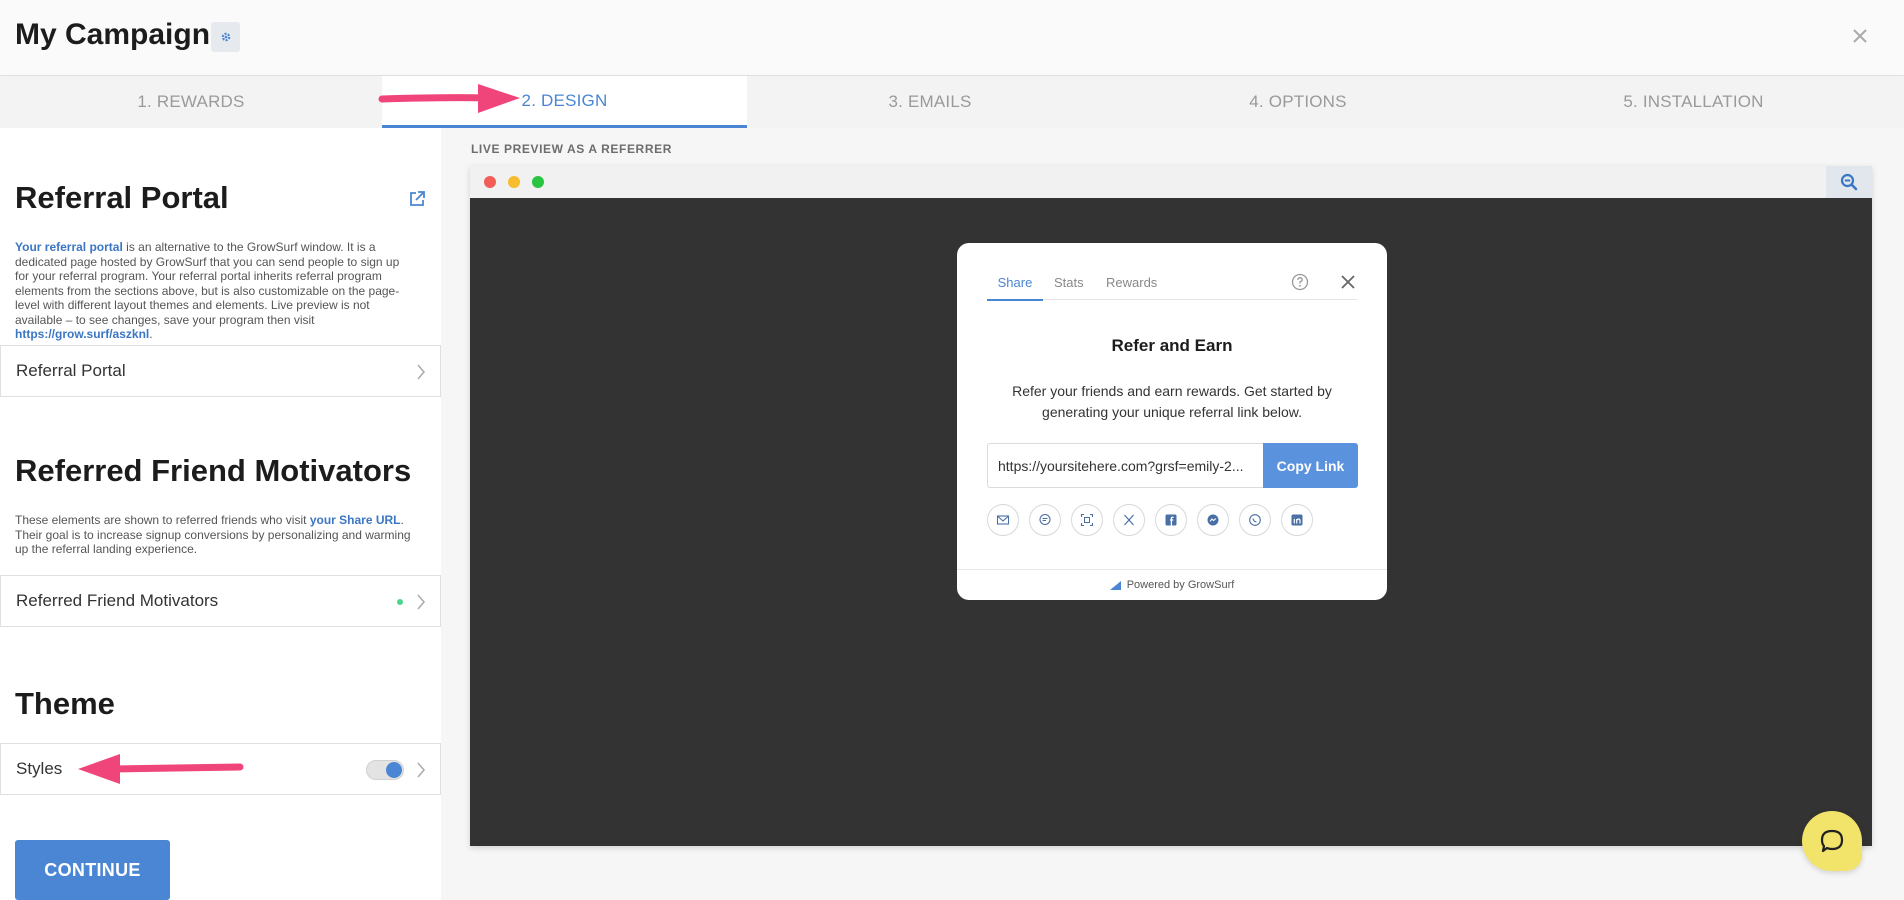  I want to click on chat-support-button, so click(1832, 841).